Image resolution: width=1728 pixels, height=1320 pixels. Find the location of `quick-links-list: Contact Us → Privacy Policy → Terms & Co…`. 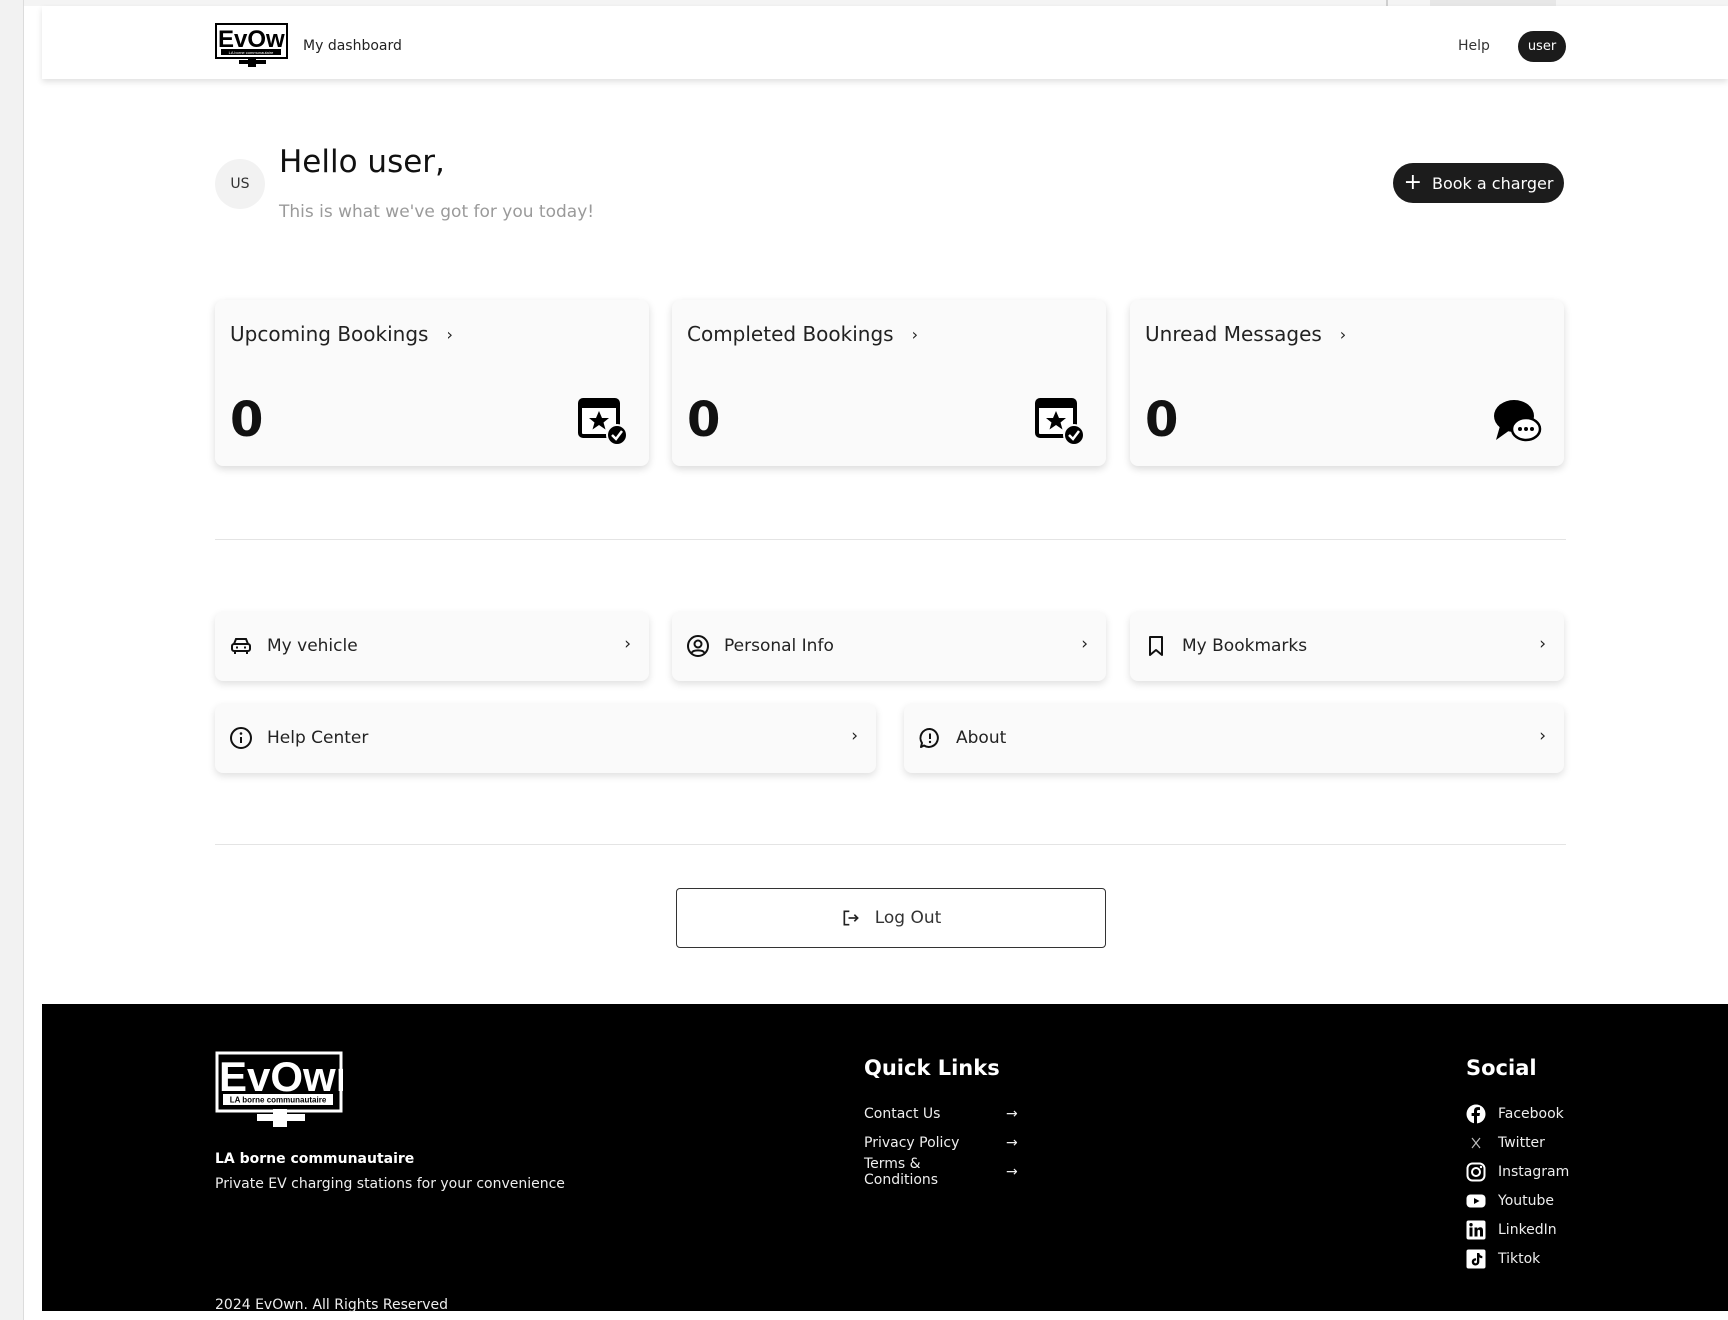

quick-links-list: Contact Us → Privacy Policy → Terms & Co… is located at coordinates (941, 1143).